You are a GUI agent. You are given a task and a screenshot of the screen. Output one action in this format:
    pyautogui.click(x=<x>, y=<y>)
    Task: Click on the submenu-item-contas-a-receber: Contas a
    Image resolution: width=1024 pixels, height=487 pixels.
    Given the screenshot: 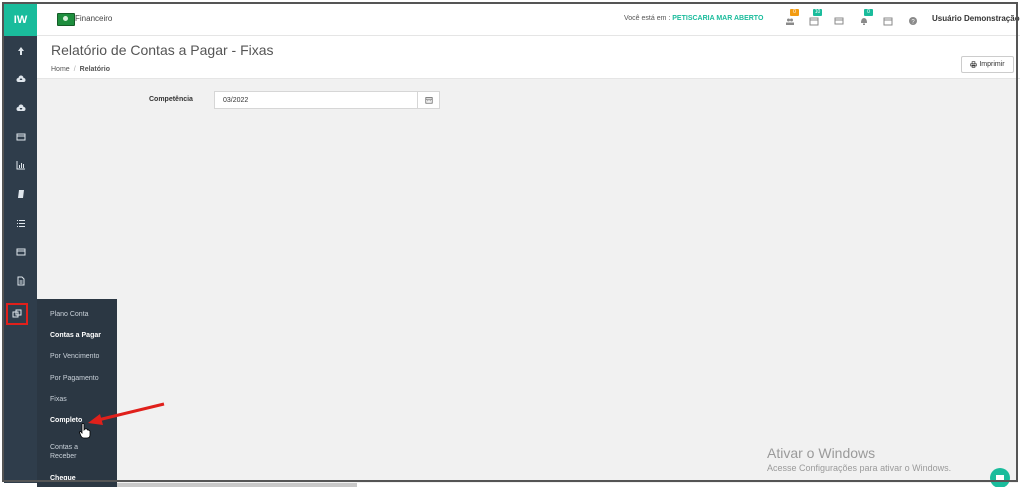 What is the action you would take?
    pyautogui.click(x=64, y=447)
    